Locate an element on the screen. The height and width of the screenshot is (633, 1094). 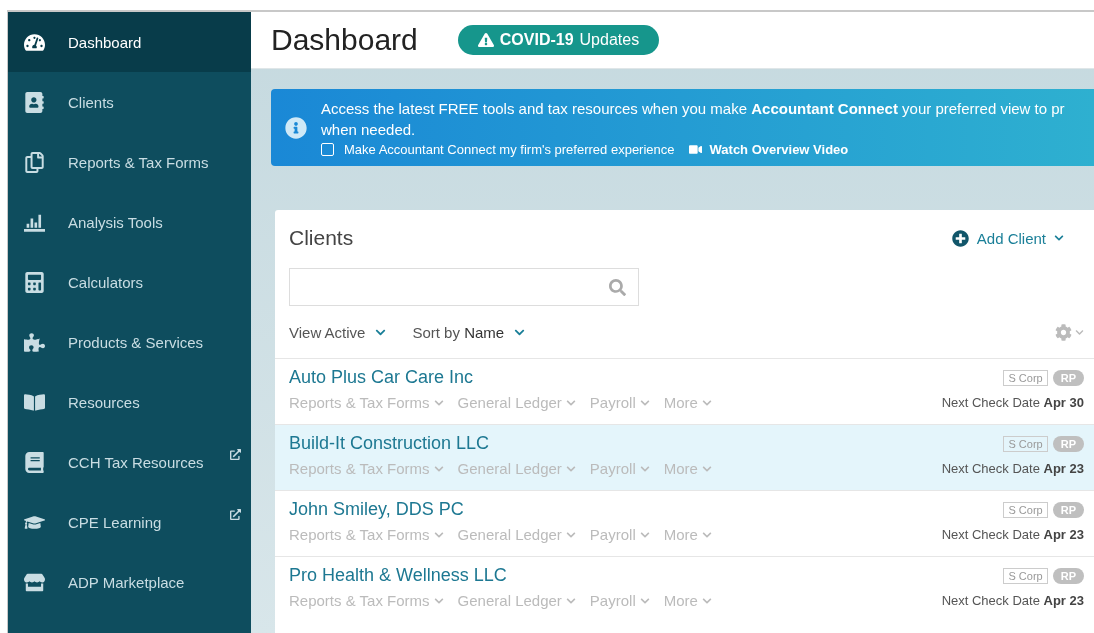
search-field is located at coordinates (464, 287).